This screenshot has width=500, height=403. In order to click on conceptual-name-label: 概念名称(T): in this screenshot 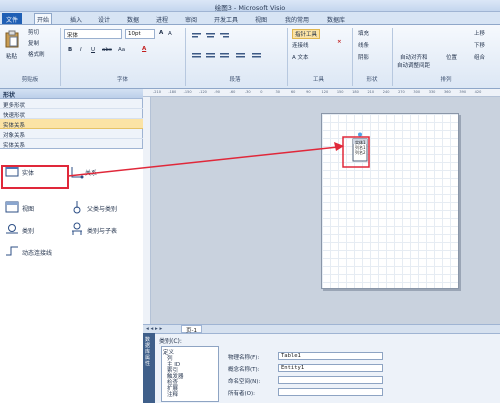, I will do `click(244, 370)`.